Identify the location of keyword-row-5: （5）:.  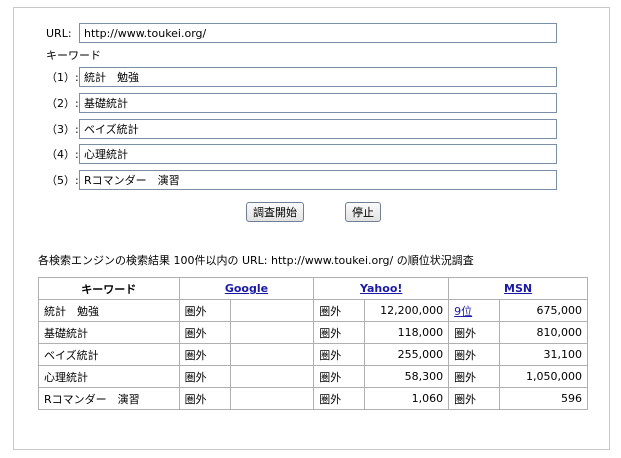
(62, 180).